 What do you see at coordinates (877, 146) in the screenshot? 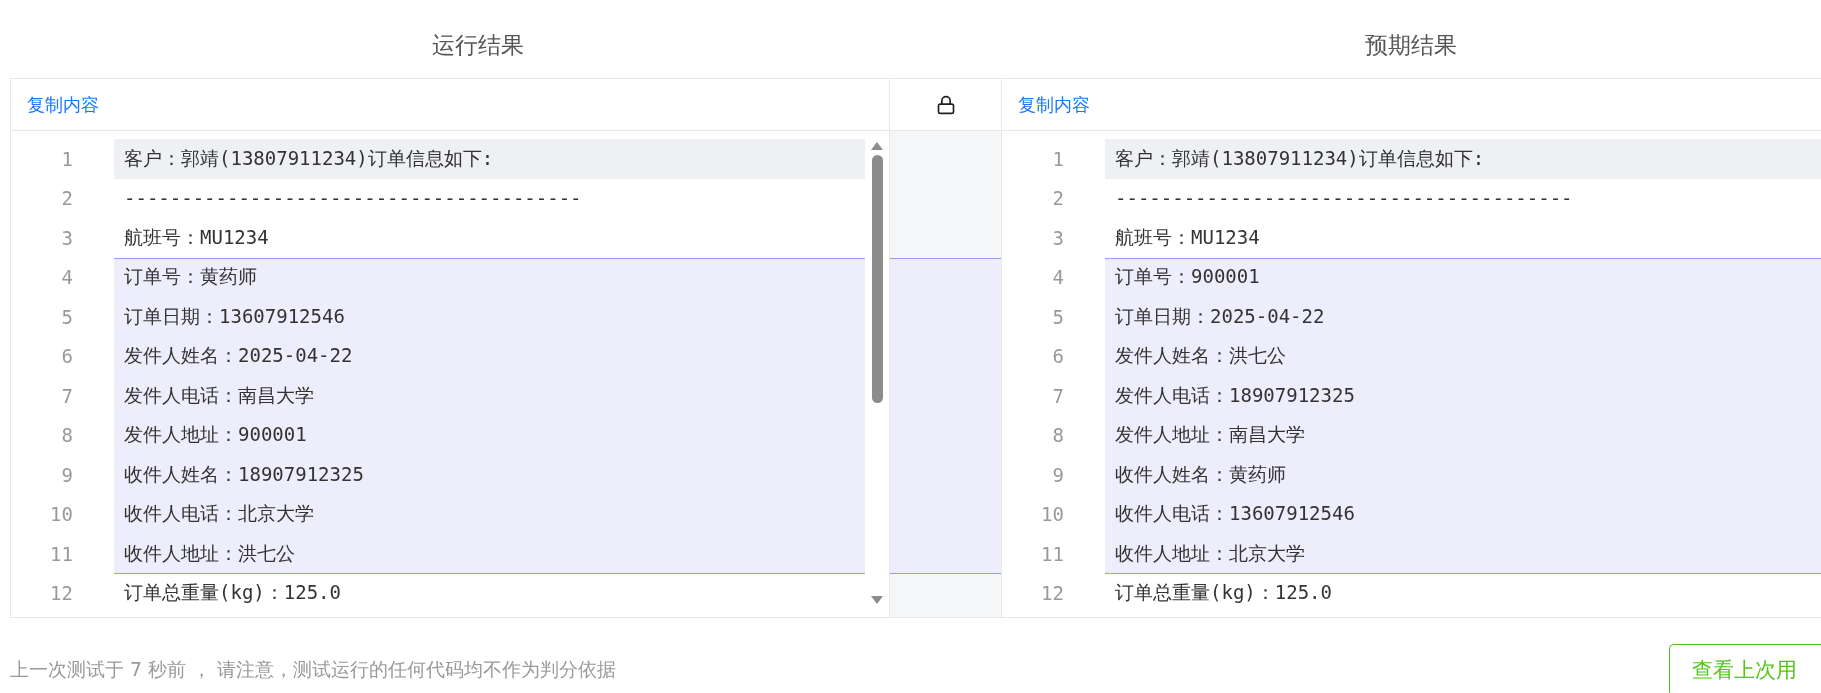
I see `scroll-up-icon` at bounding box center [877, 146].